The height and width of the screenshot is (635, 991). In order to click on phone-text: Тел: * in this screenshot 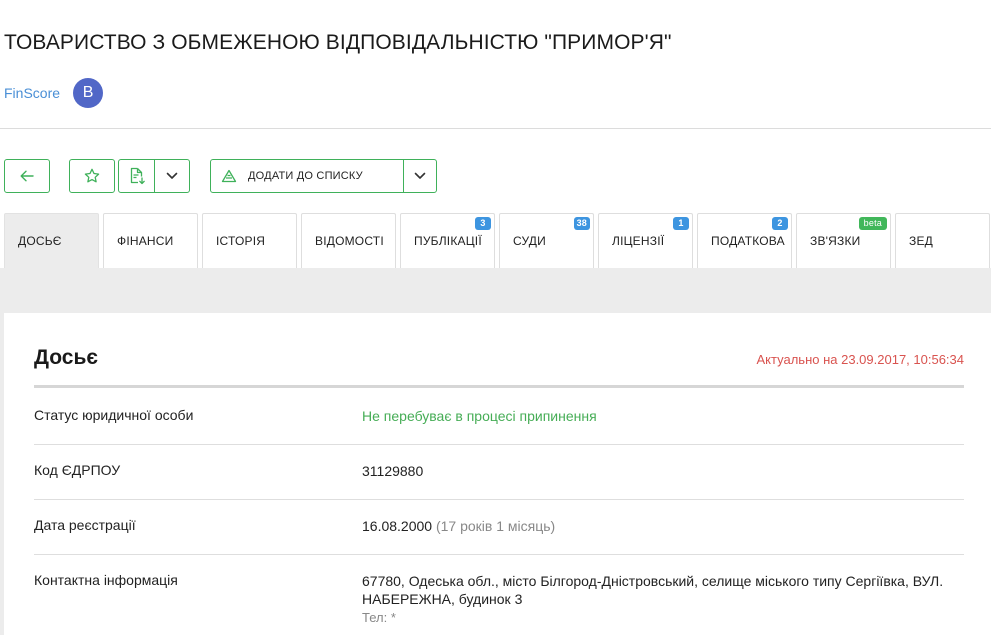, I will do `click(379, 617)`.